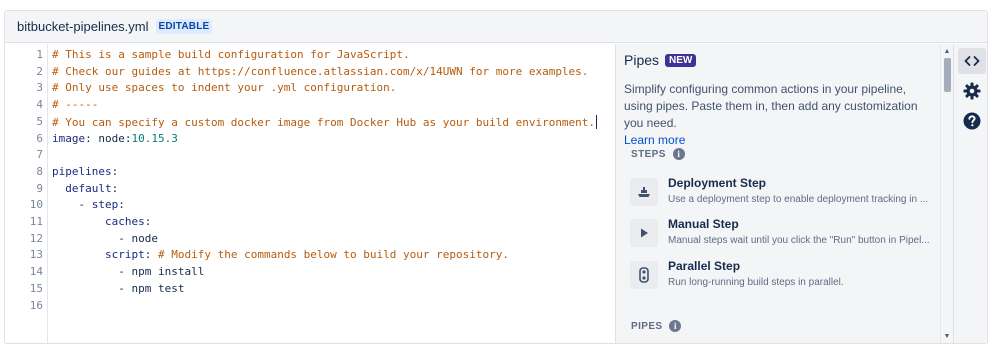 Image resolution: width=1000 pixels, height=354 pixels. Describe the element at coordinates (972, 61) in the screenshot. I see `code-icon` at that location.